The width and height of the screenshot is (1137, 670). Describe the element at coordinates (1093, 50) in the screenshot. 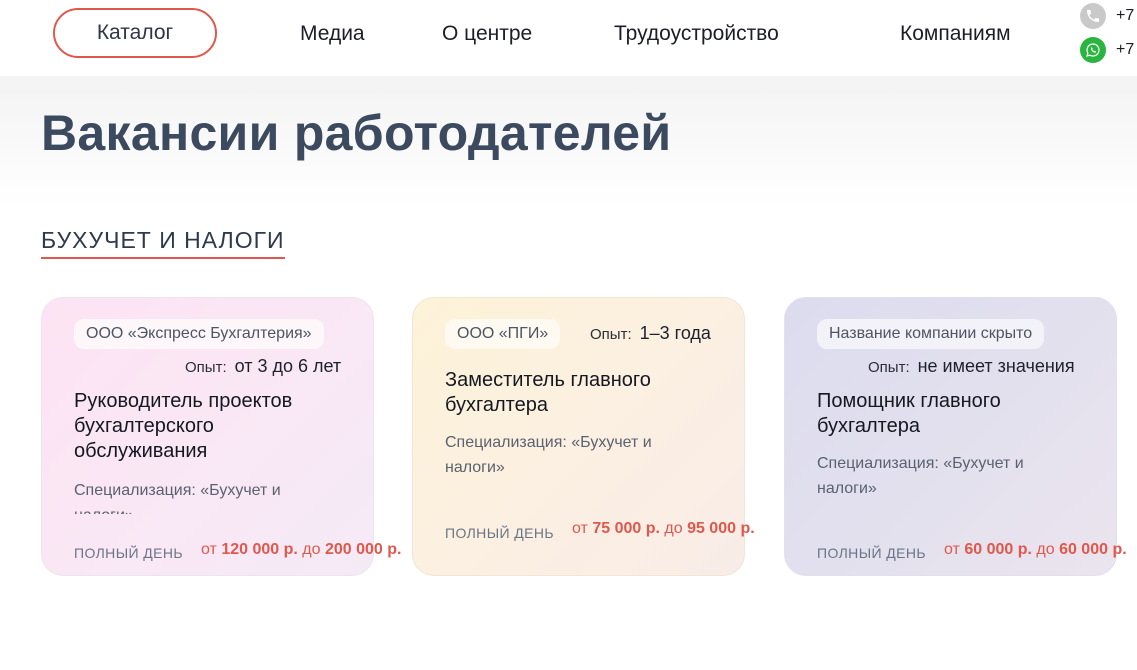

I see `whatsapp-icon` at that location.